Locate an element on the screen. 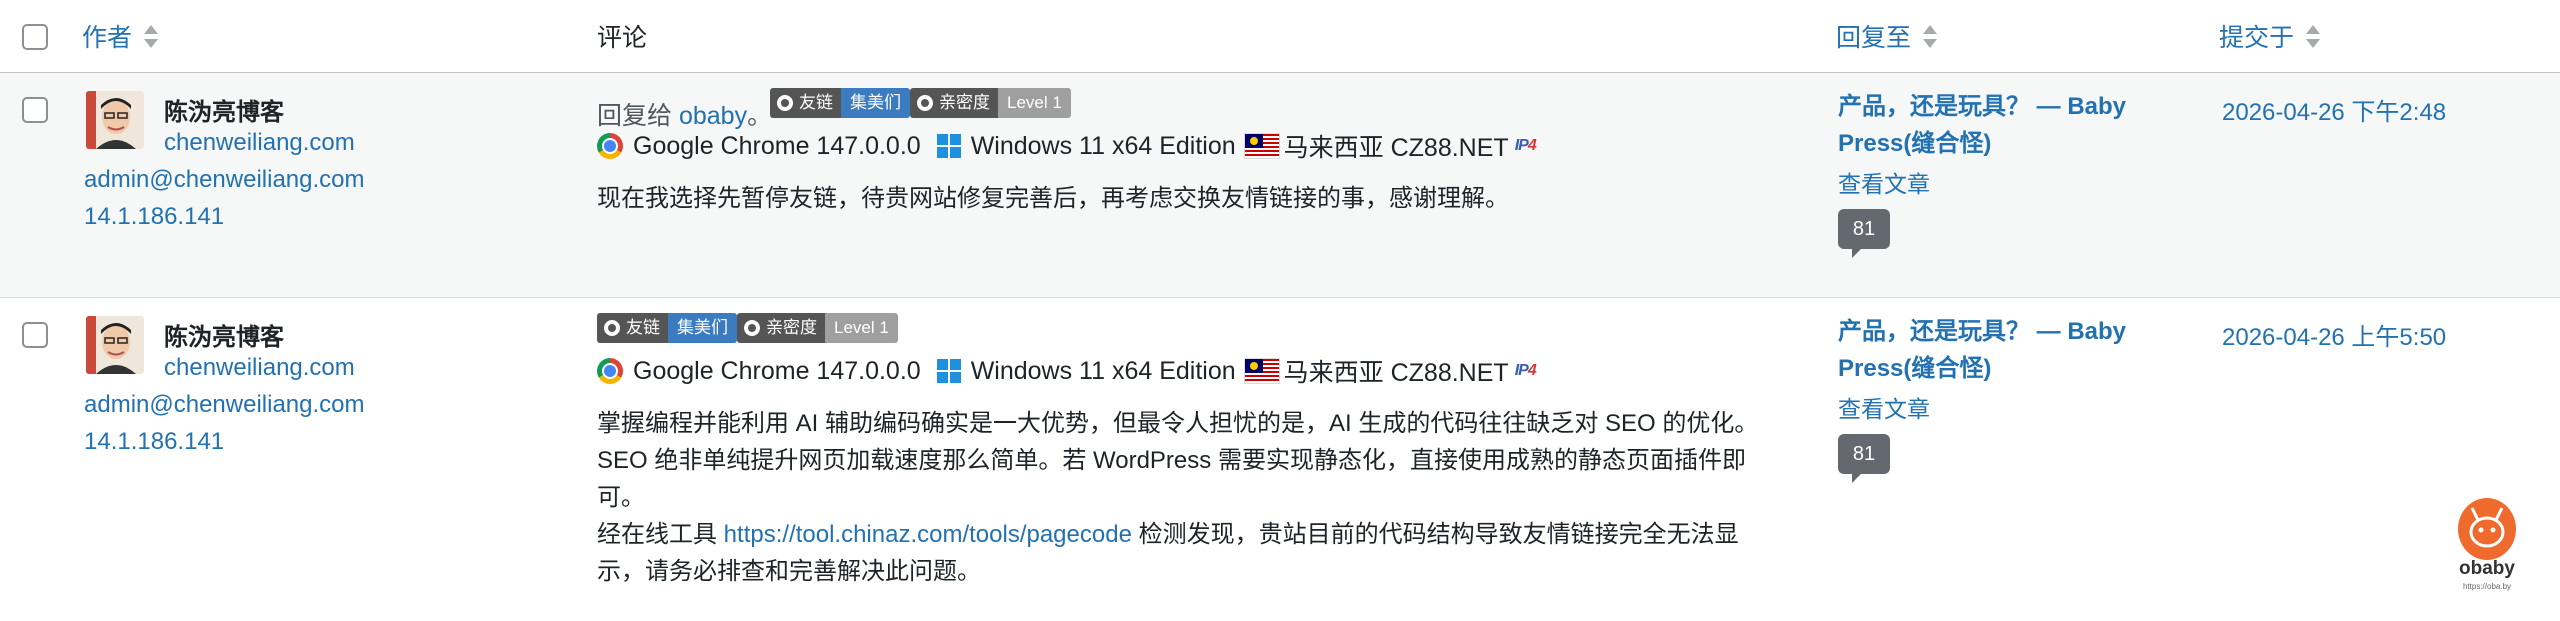 The width and height of the screenshot is (2560, 621). column-comment-label: 评论 is located at coordinates (622, 38).